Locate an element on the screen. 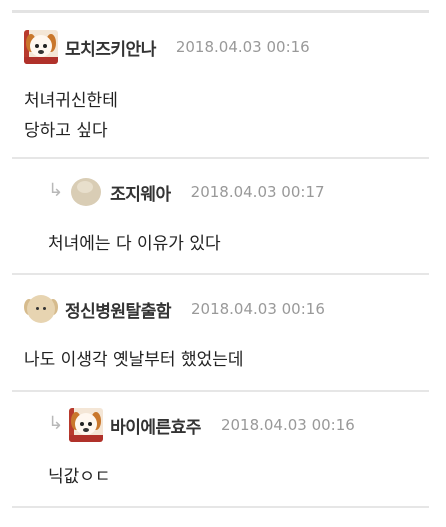 This screenshot has width=446, height=527. comment-line: 당하고 싶다 is located at coordinates (66, 131).